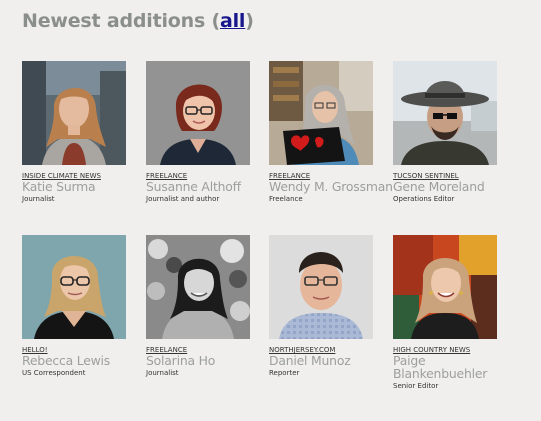 The image size is (541, 421). Describe the element at coordinates (121, 21) in the screenshot. I see `section-title-prefix: Newest additions (` at that location.